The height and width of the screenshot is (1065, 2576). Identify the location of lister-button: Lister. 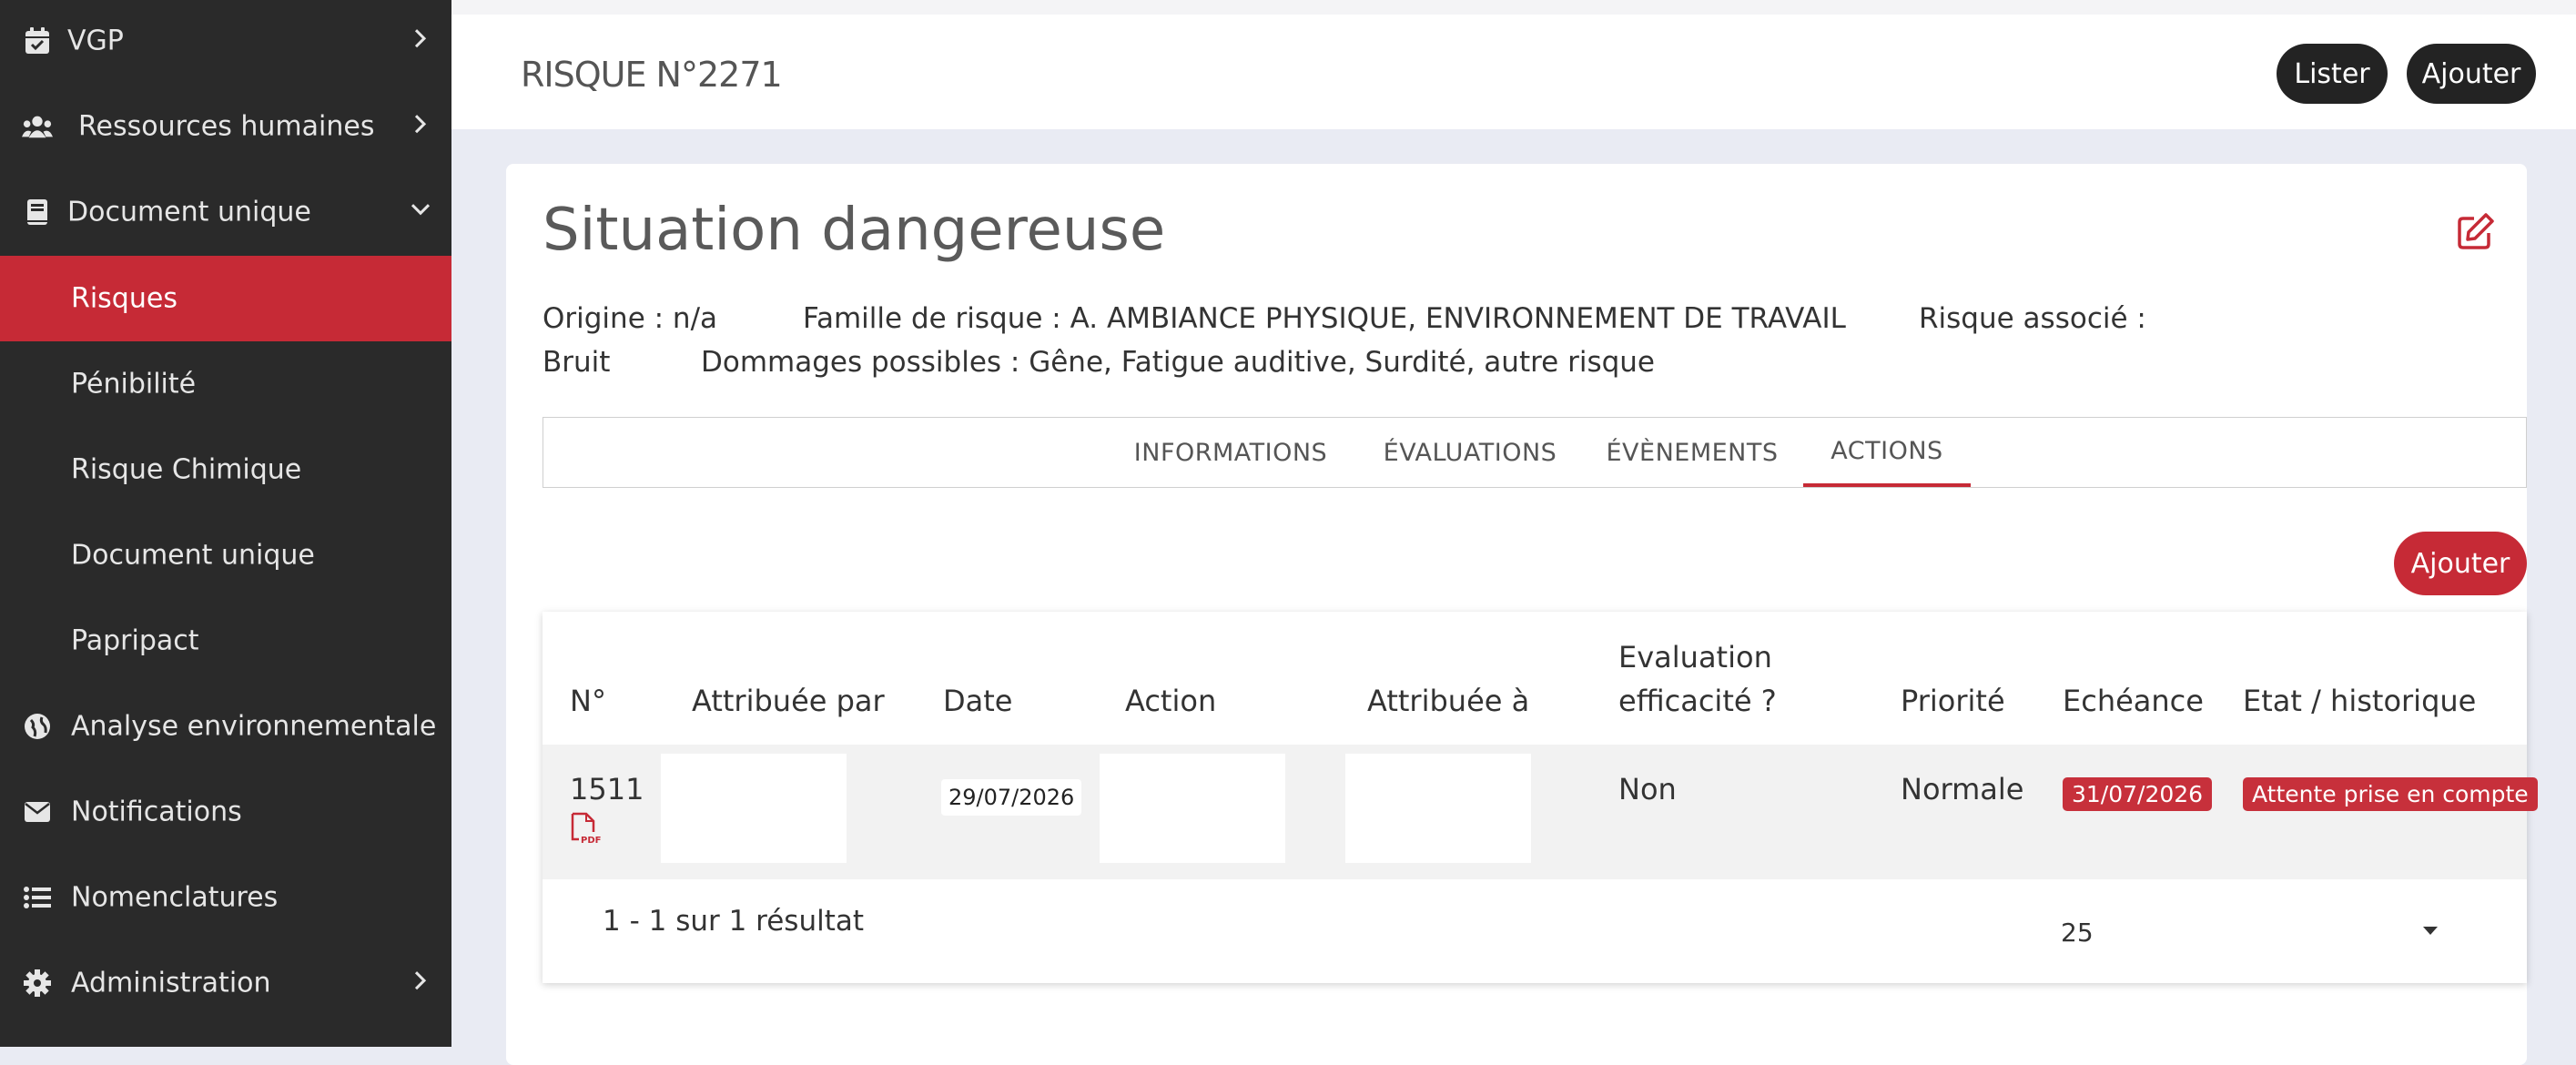
(2332, 74).